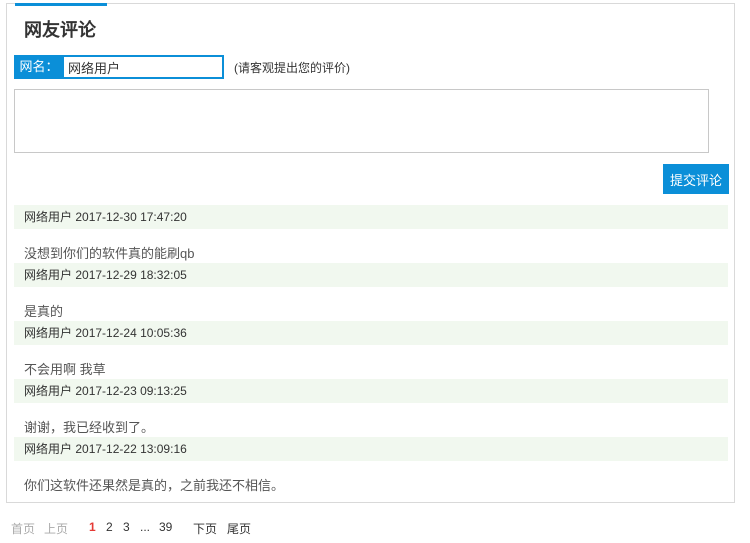 The width and height of the screenshot is (750, 543). What do you see at coordinates (292, 68) in the screenshot?
I see `name-hint: (请客观提出您的评价)` at bounding box center [292, 68].